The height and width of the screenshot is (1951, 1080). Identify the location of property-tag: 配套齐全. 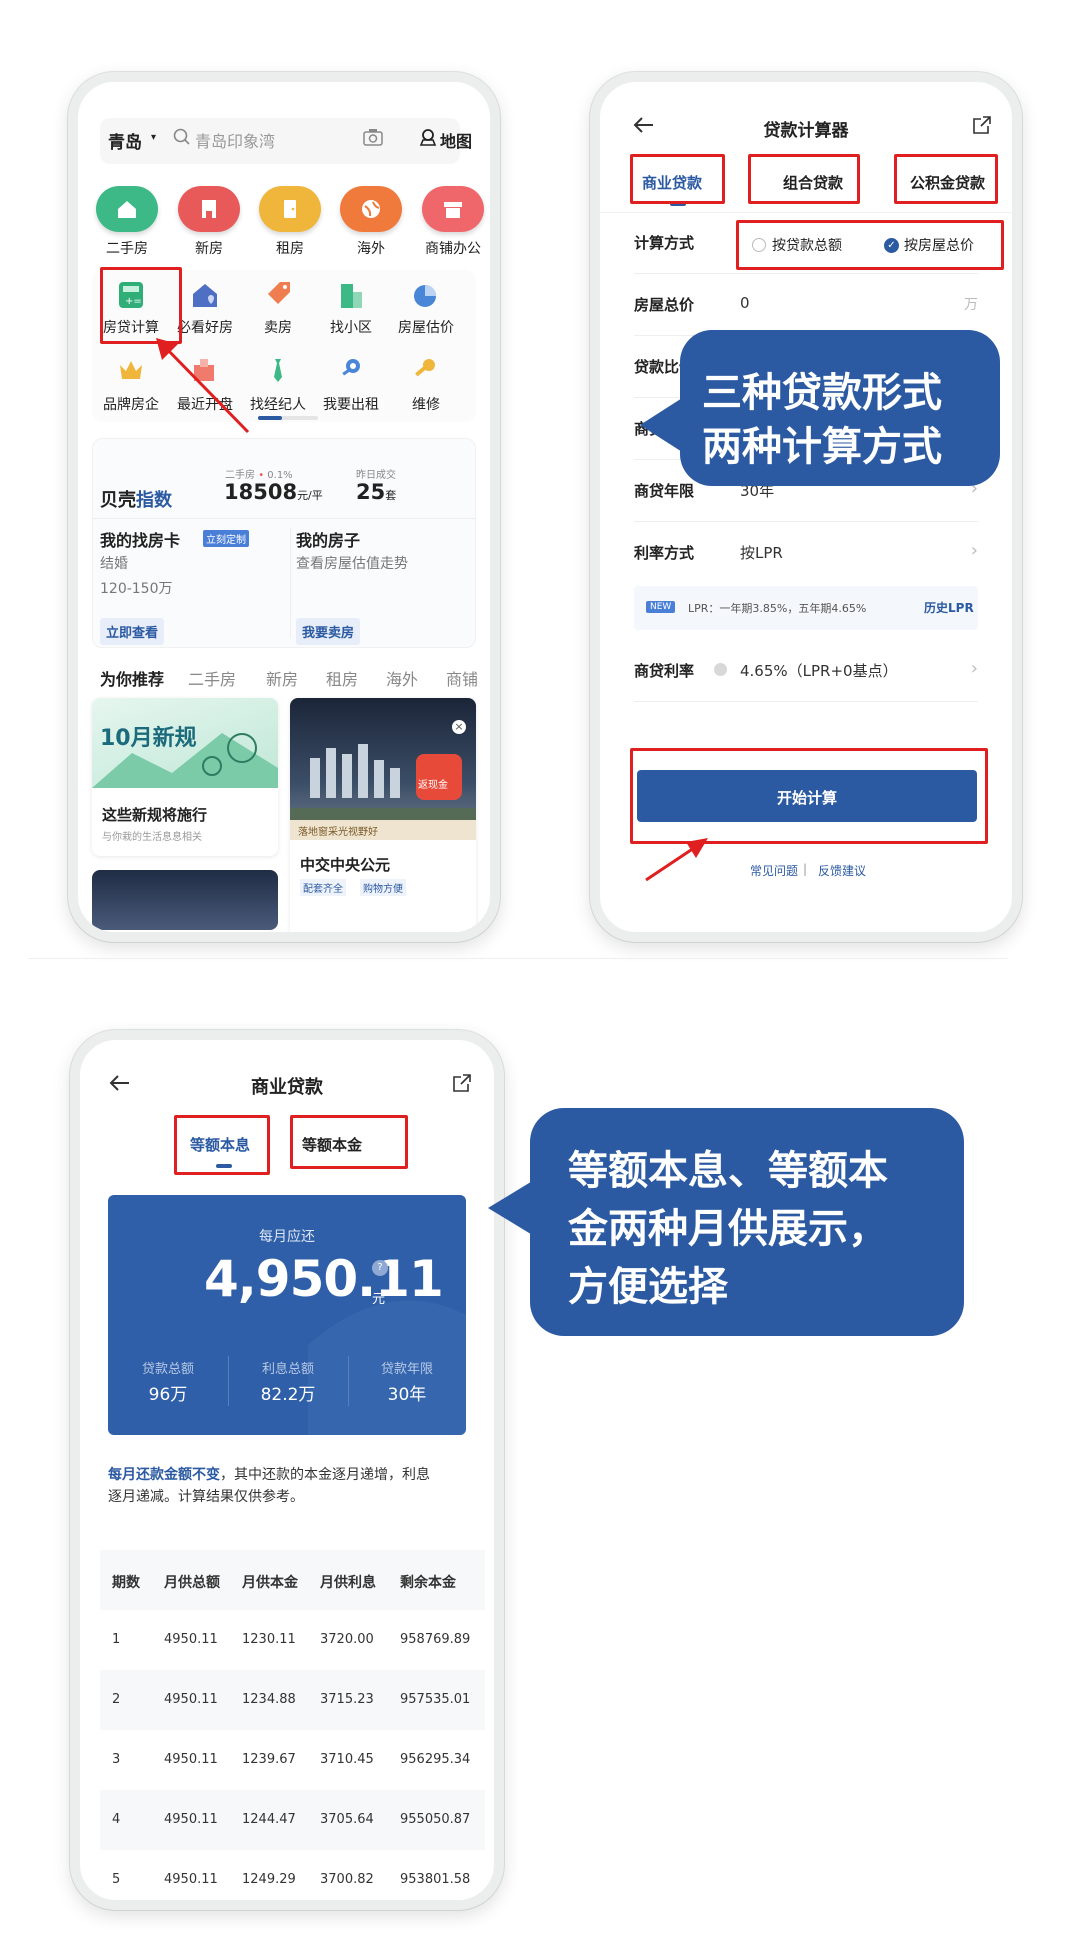
(323, 887).